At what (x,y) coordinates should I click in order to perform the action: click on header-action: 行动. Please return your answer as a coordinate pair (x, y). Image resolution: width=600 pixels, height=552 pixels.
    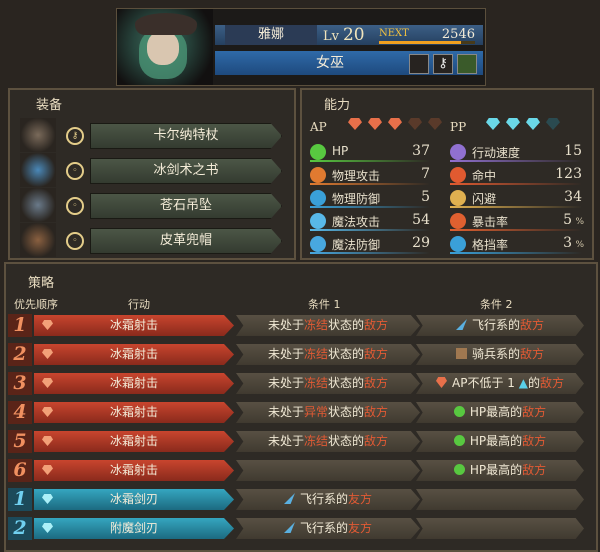
    Looking at the image, I should click on (139, 304).